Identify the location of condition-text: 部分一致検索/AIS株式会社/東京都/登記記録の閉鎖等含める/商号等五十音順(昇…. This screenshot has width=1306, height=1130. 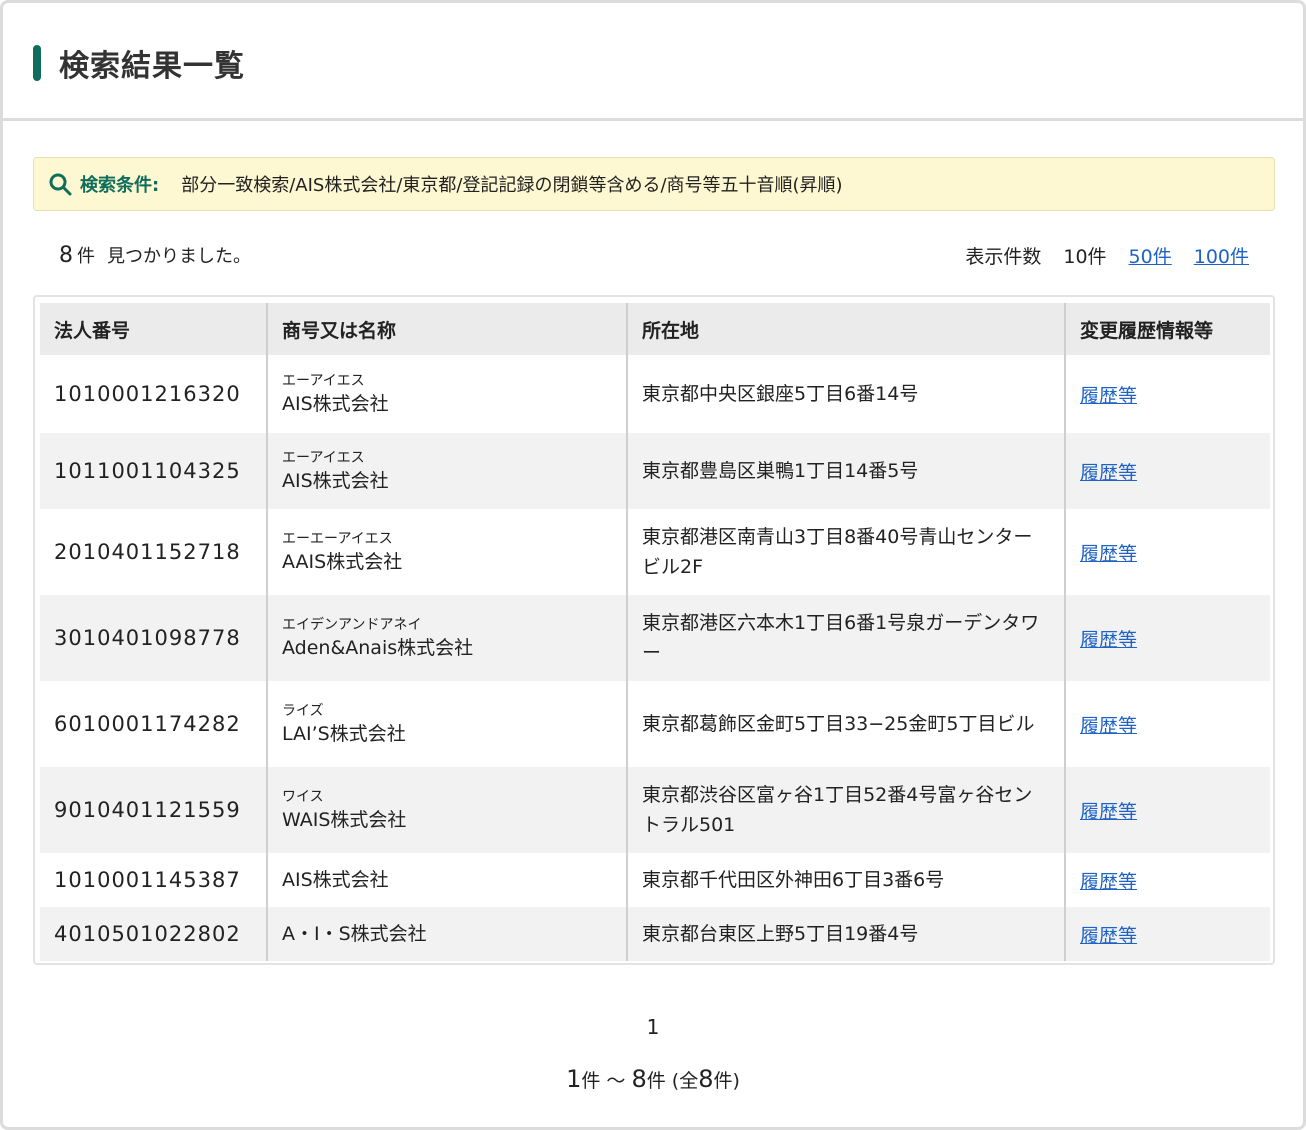
(512, 185).